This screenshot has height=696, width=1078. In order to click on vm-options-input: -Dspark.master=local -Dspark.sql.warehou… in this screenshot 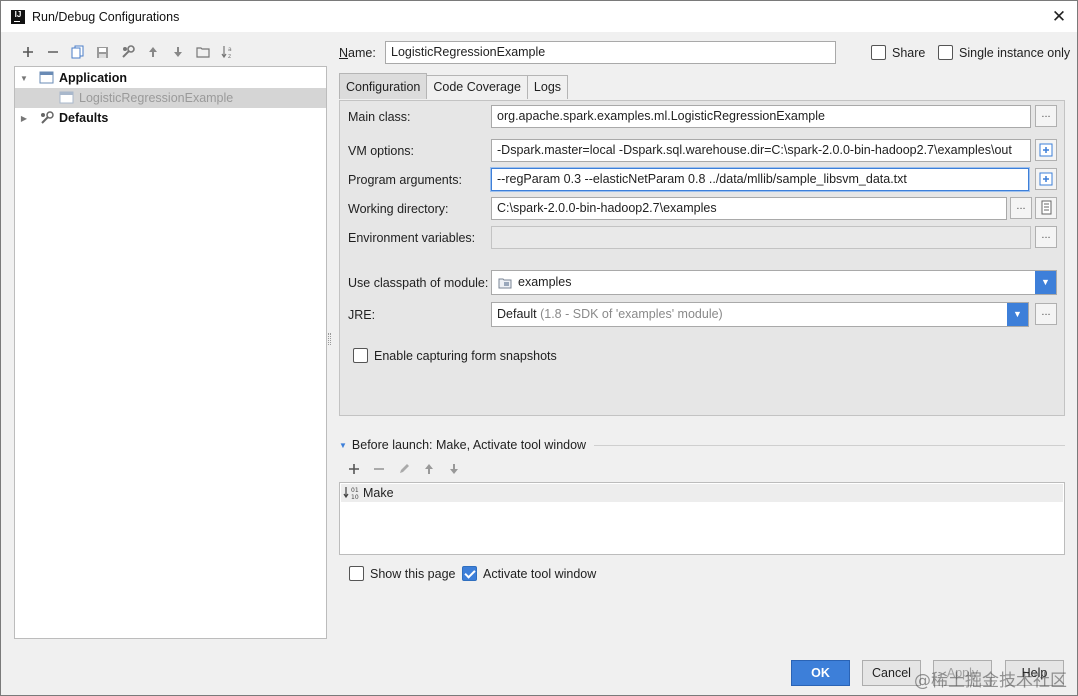, I will do `click(761, 150)`.